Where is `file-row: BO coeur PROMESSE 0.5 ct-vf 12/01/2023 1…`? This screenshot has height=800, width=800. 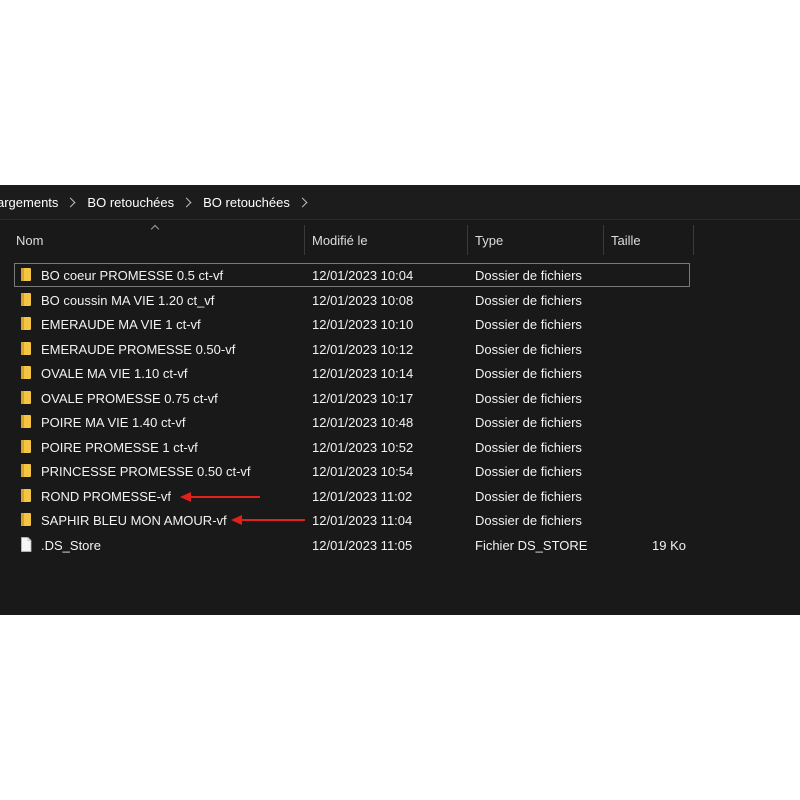 file-row: BO coeur PROMESSE 0.5 ct-vf 12/01/2023 1… is located at coordinates (352, 275).